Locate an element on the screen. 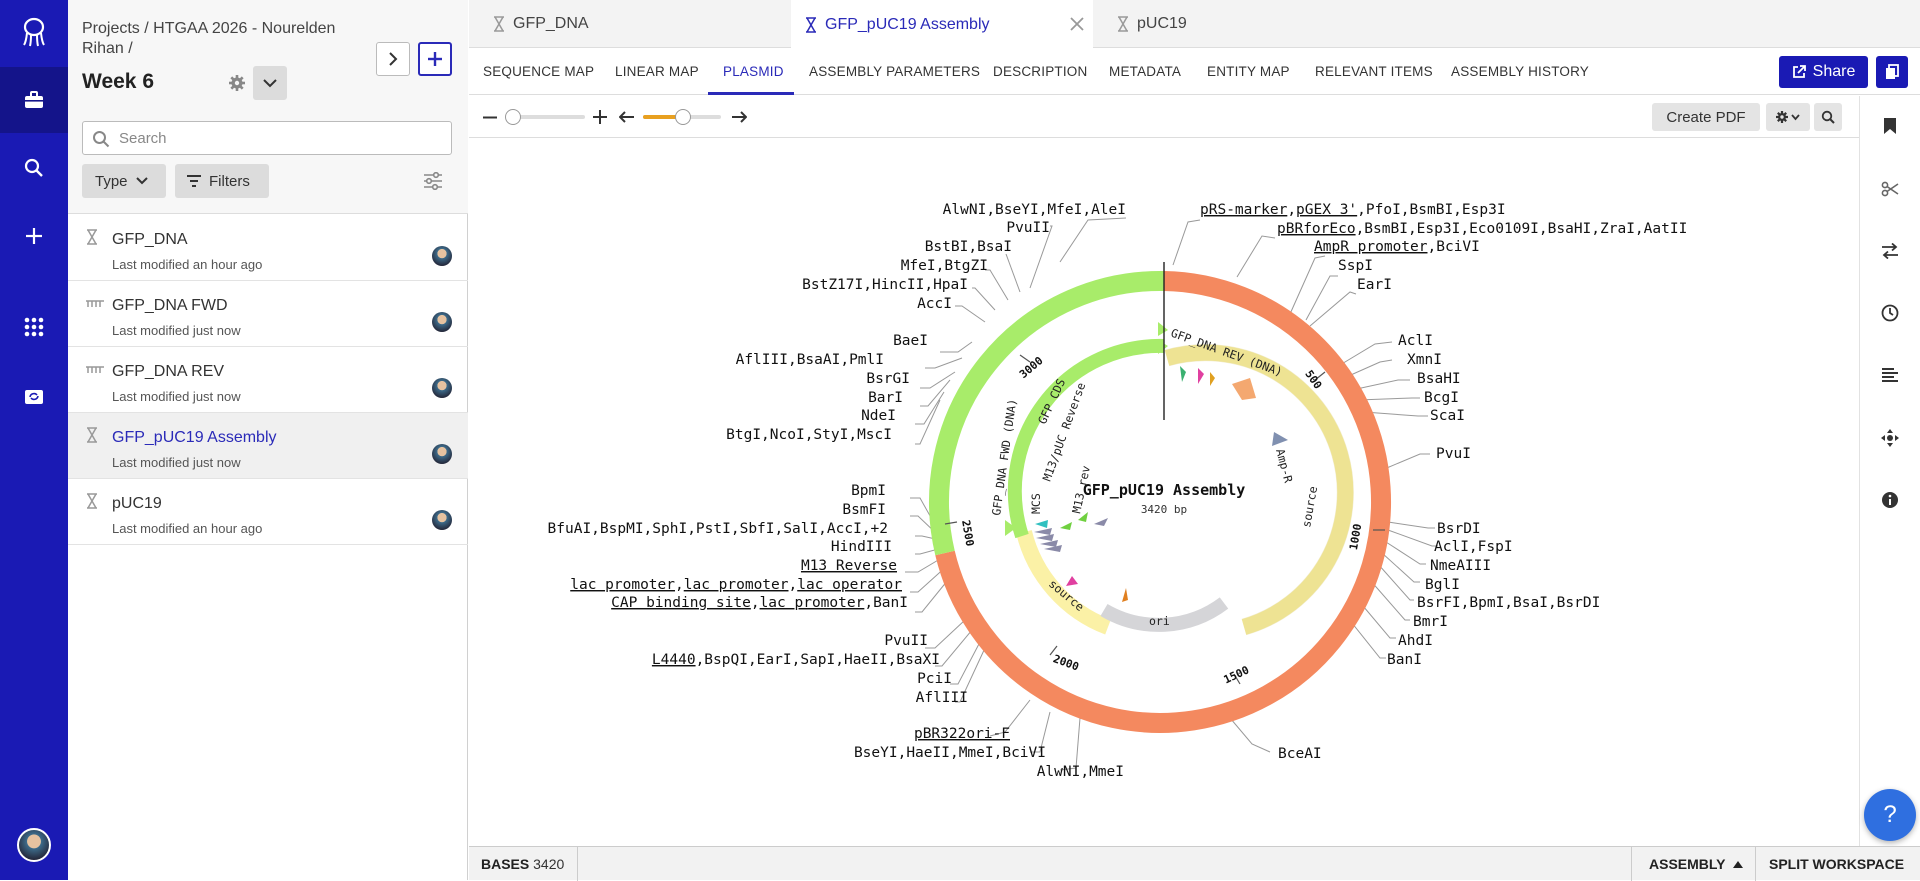 This screenshot has width=1920, height=881. site-label: PciI is located at coordinates (934, 679).